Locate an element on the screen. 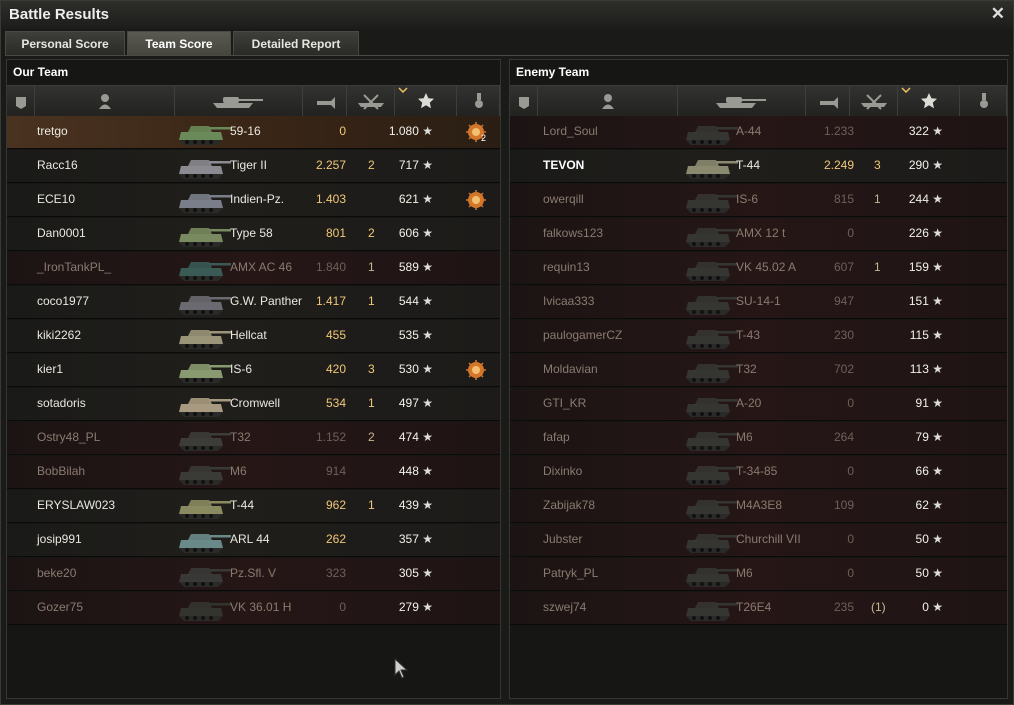  experience-value: 50 is located at coordinates (918, 539).